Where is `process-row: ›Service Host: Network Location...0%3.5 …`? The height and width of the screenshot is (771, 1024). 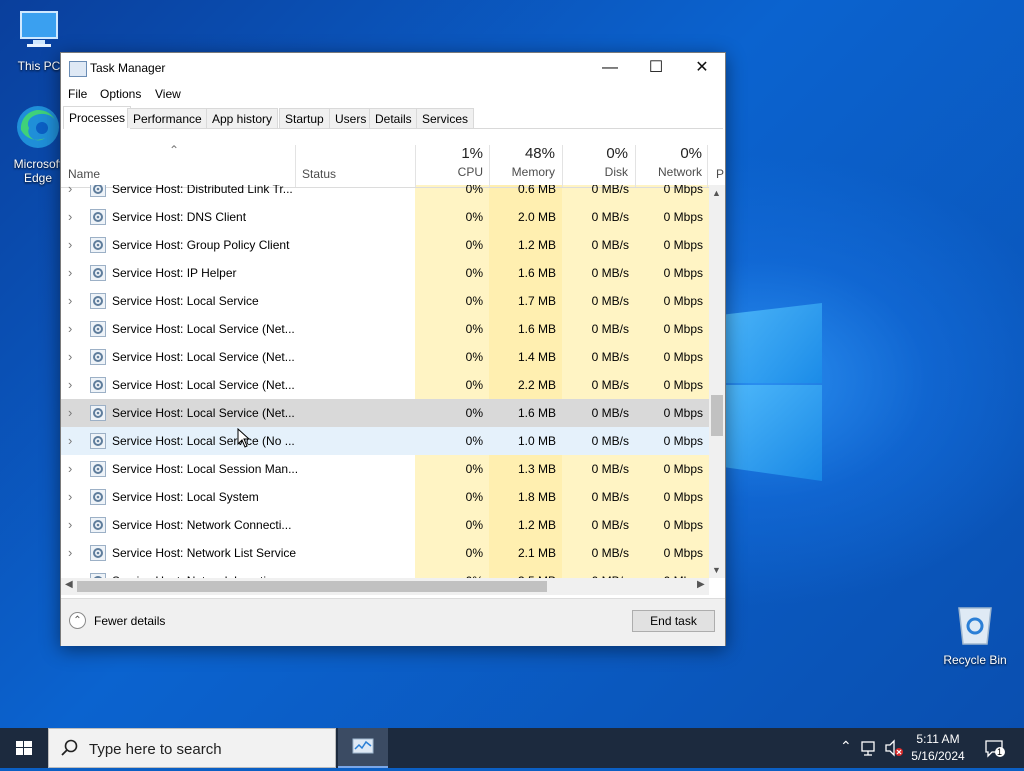 process-row: ›Service Host: Network Location...0%3.5 … is located at coordinates (385, 572).